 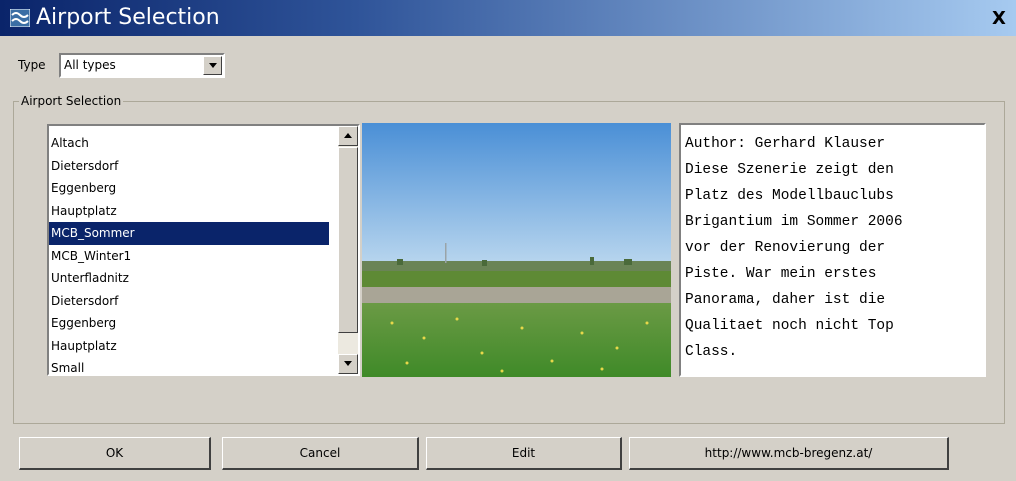 I want to click on type-dropdown-value: All types, so click(x=90, y=65).